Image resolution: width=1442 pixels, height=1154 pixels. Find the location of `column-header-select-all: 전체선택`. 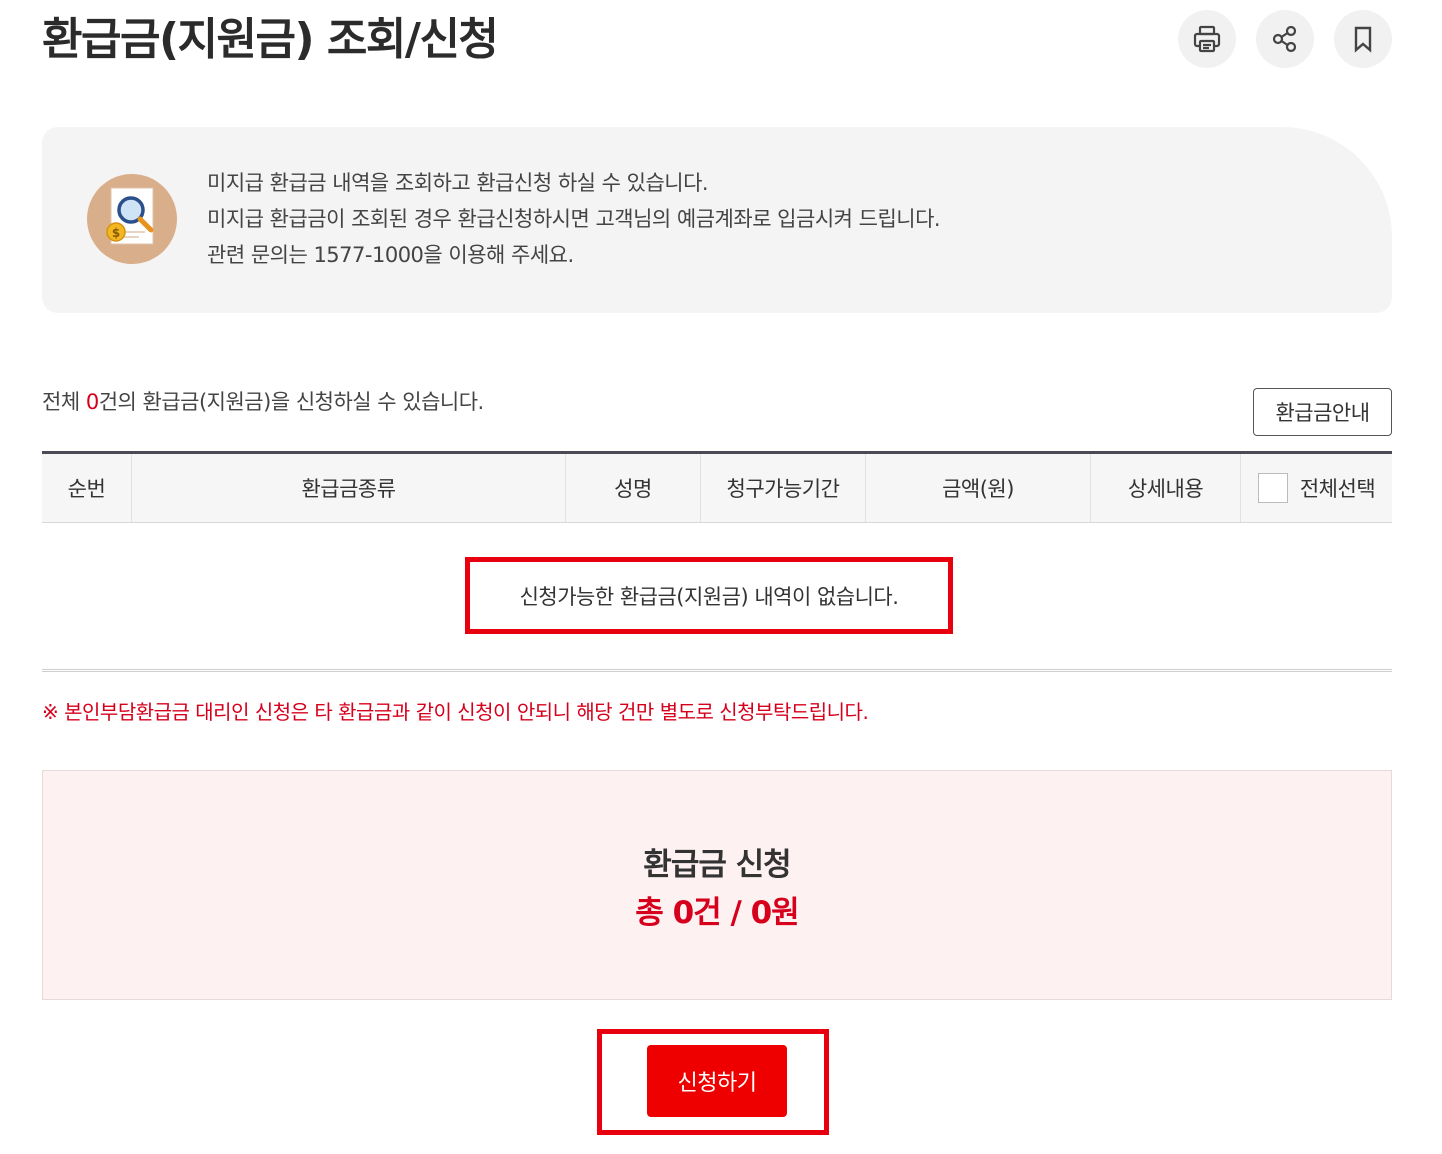

column-header-select-all: 전체선택 is located at coordinates (1316, 488).